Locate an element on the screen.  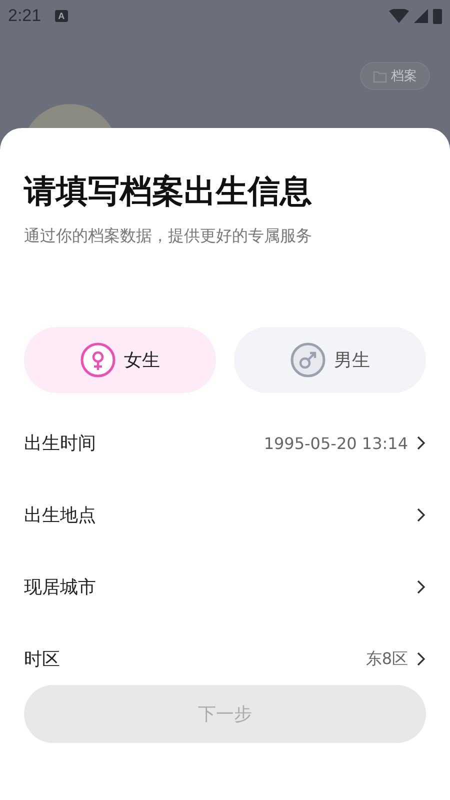
row-value: 东8区 is located at coordinates (387, 659).